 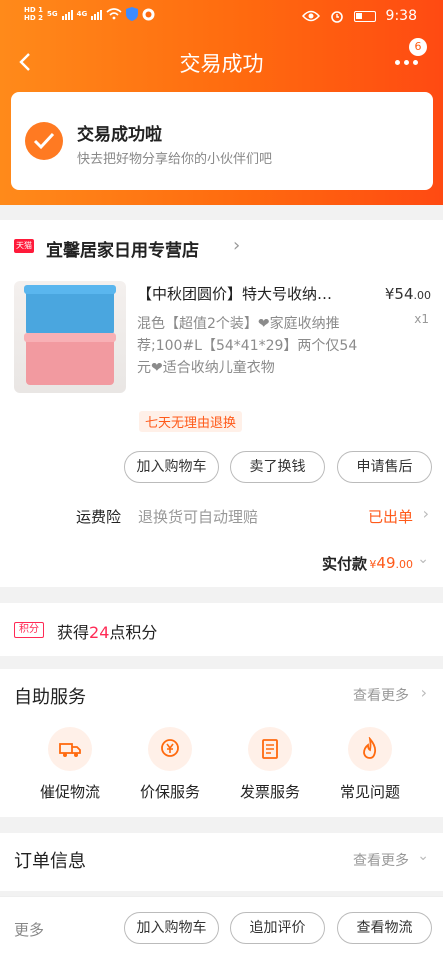 What do you see at coordinates (390, 516) in the screenshot?
I see `insurance-status: 已出单` at bounding box center [390, 516].